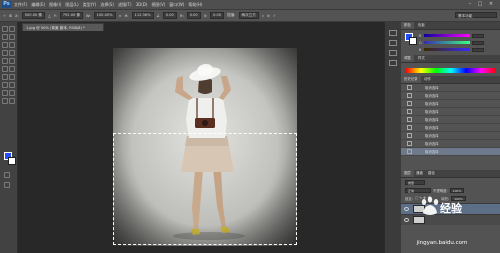 This screenshot has width=500, height=253. What do you see at coordinates (158, 15) in the screenshot?
I see `angle-icon: ∠` at bounding box center [158, 15].